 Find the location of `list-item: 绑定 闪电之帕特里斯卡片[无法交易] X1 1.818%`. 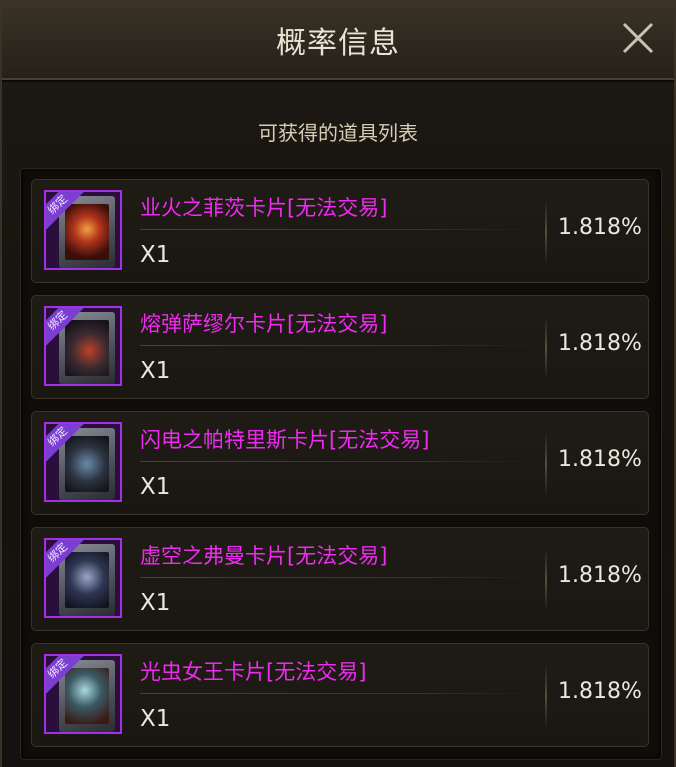

list-item: 绑定 闪电之帕特里斯卡片[无法交易] X1 1.818% is located at coordinates (340, 463).